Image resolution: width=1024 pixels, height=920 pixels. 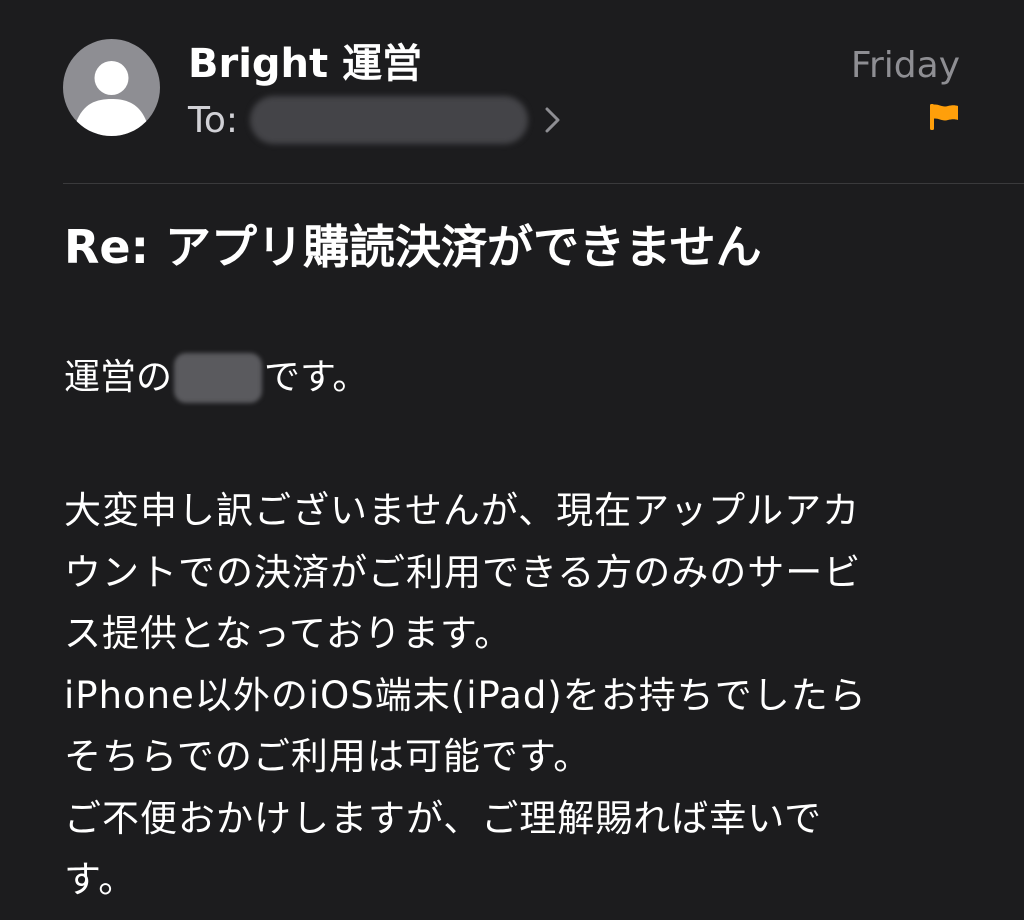 I want to click on name-redacted, so click(x=218, y=378).